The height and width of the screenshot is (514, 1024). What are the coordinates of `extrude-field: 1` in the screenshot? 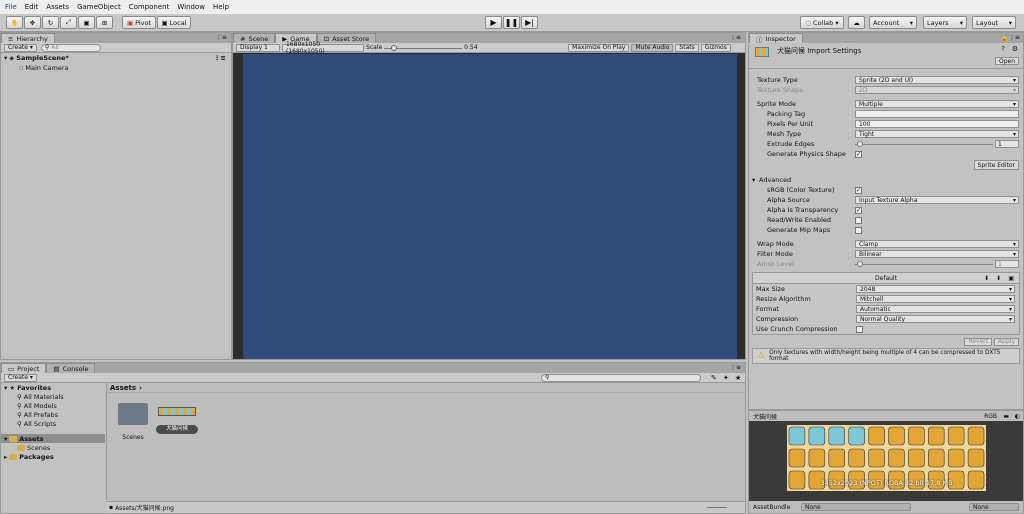 It's located at (1007, 144).